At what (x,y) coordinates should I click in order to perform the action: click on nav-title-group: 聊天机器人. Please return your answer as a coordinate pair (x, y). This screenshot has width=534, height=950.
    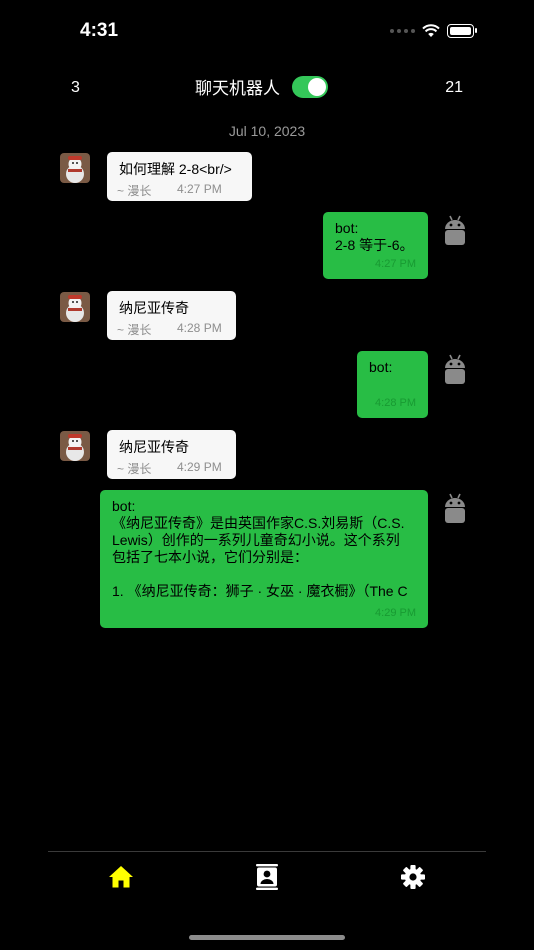
    Looking at the image, I should click on (261, 86).